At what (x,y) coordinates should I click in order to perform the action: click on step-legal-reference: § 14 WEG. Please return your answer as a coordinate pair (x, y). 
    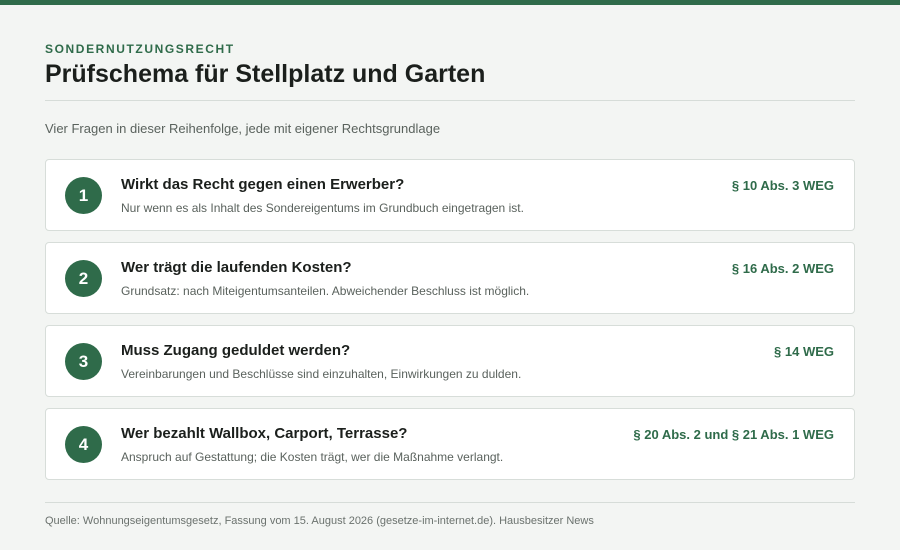
    Looking at the image, I should click on (804, 351).